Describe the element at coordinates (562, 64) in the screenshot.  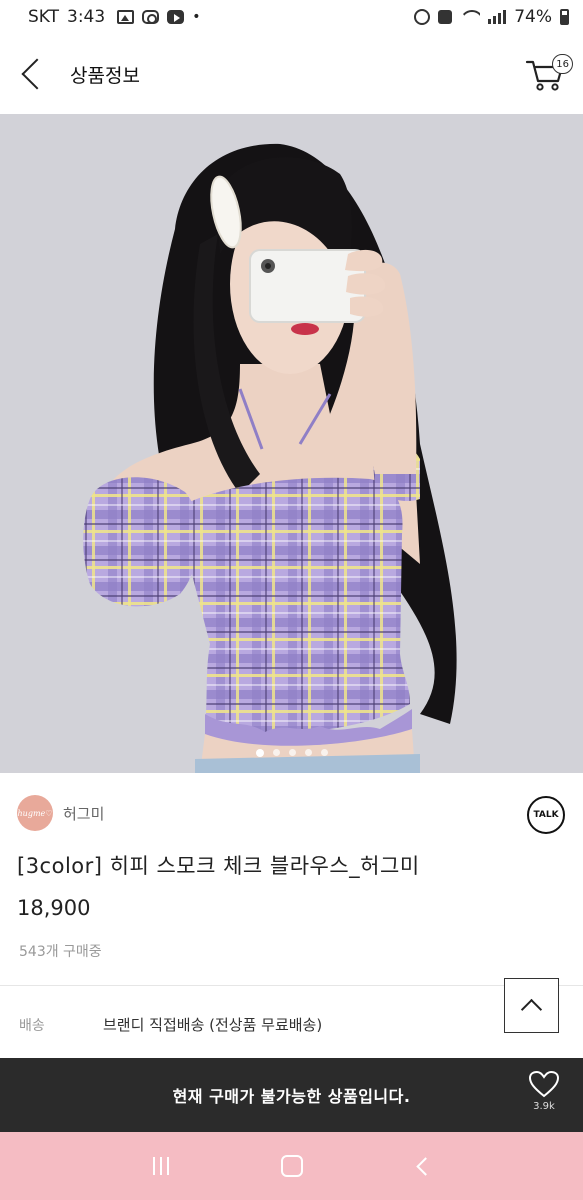
I see `cart-count-badge: 16` at that location.